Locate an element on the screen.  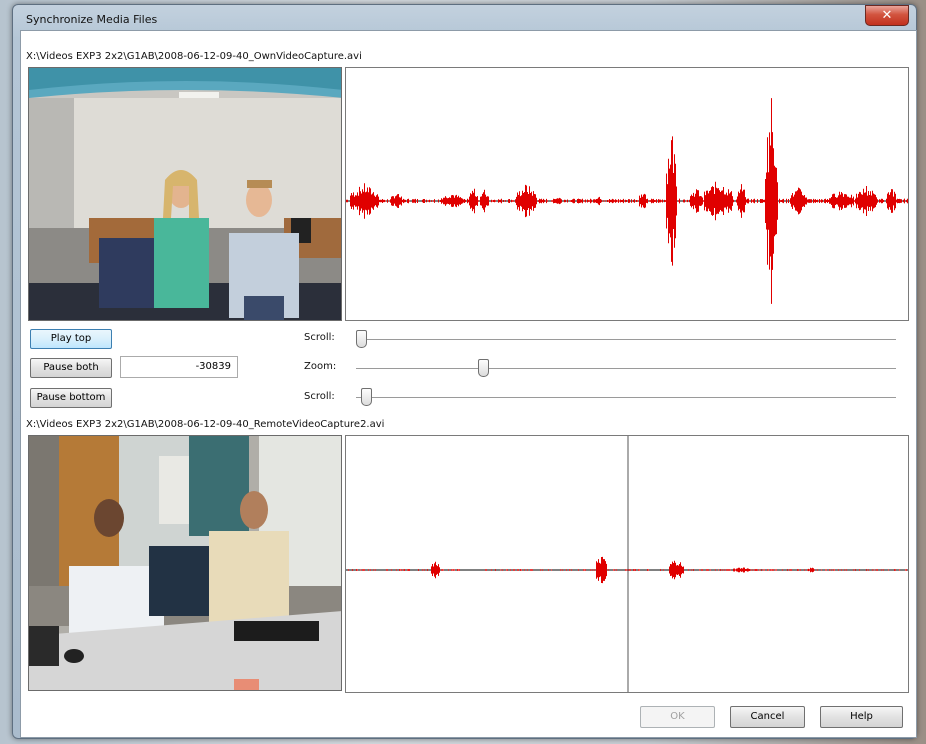
top-video-frame is located at coordinates (185, 194).